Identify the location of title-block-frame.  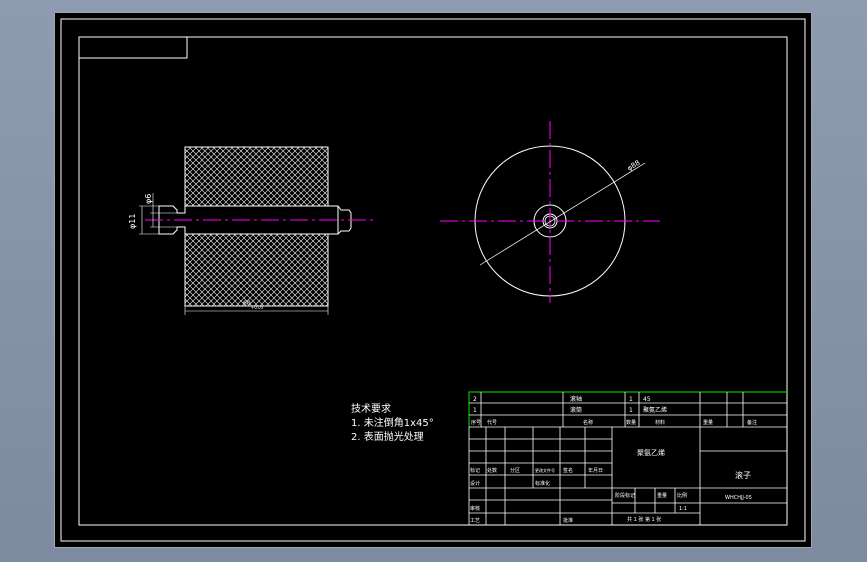
(628, 458).